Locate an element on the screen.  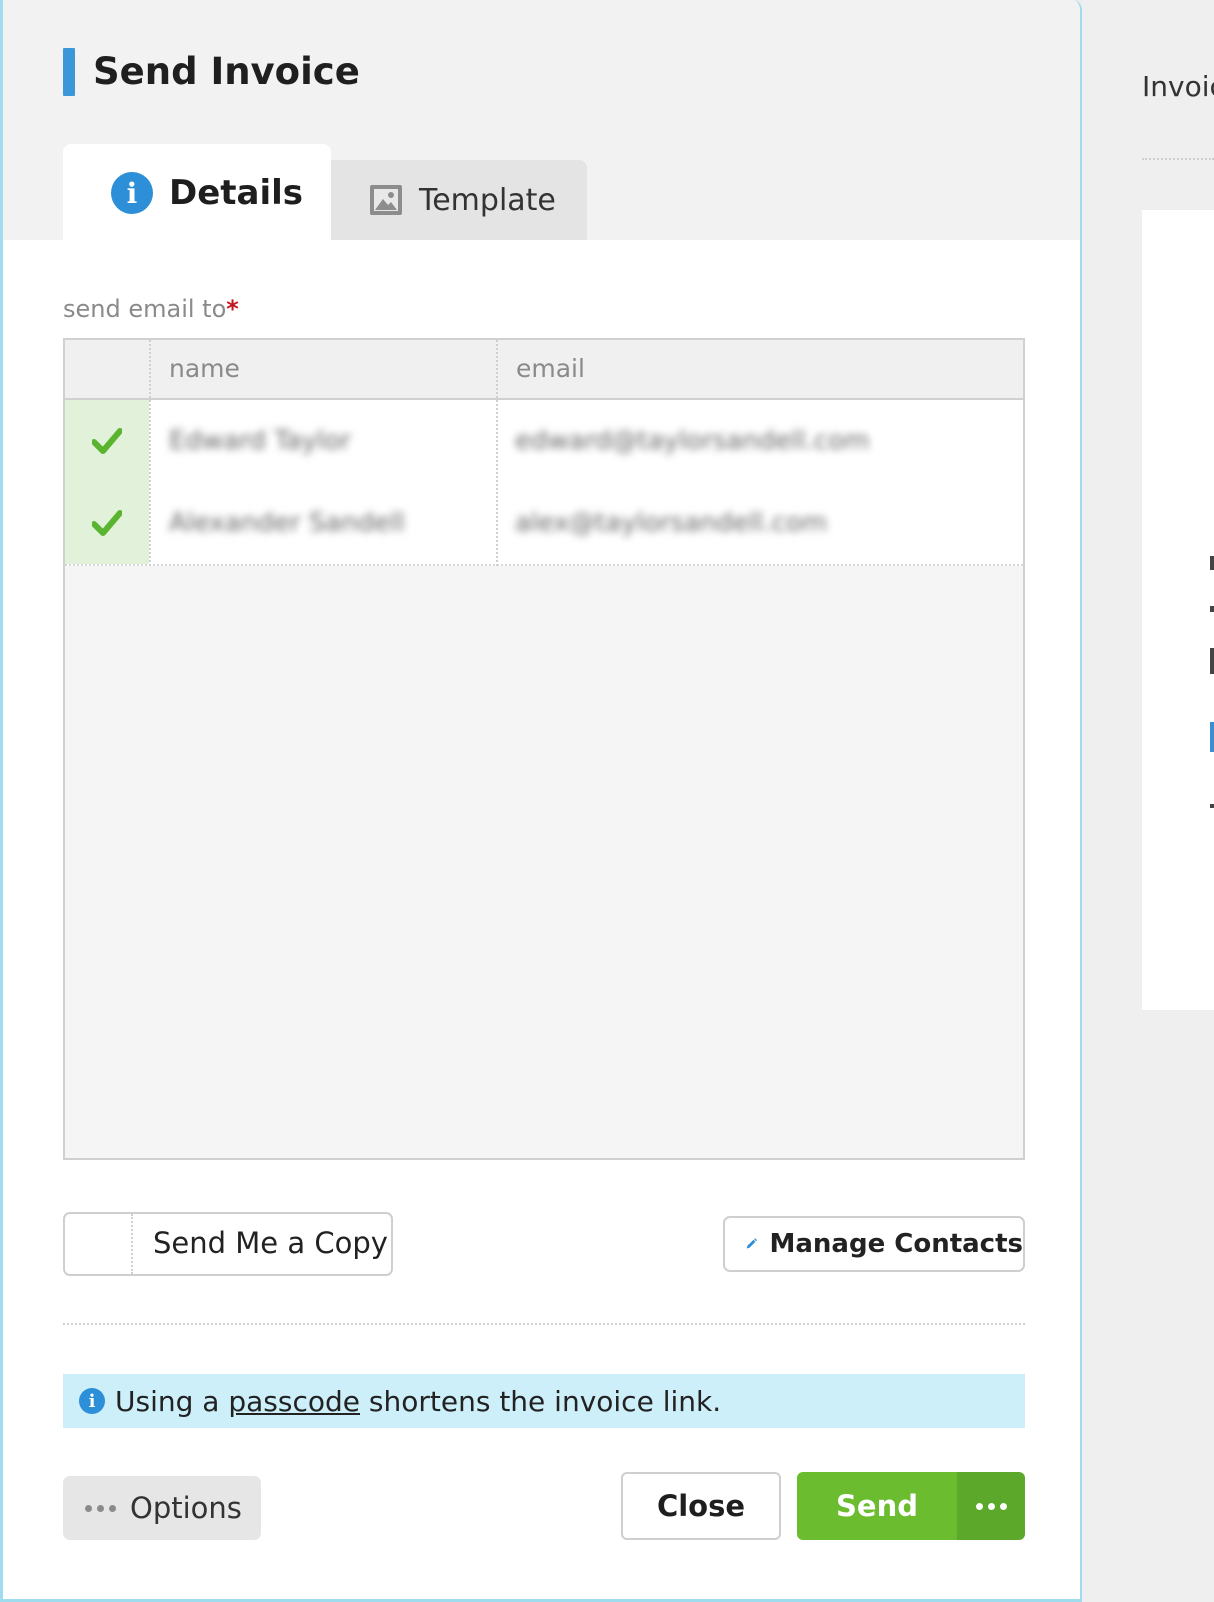
notice-prefix: Using a is located at coordinates (167, 1401).